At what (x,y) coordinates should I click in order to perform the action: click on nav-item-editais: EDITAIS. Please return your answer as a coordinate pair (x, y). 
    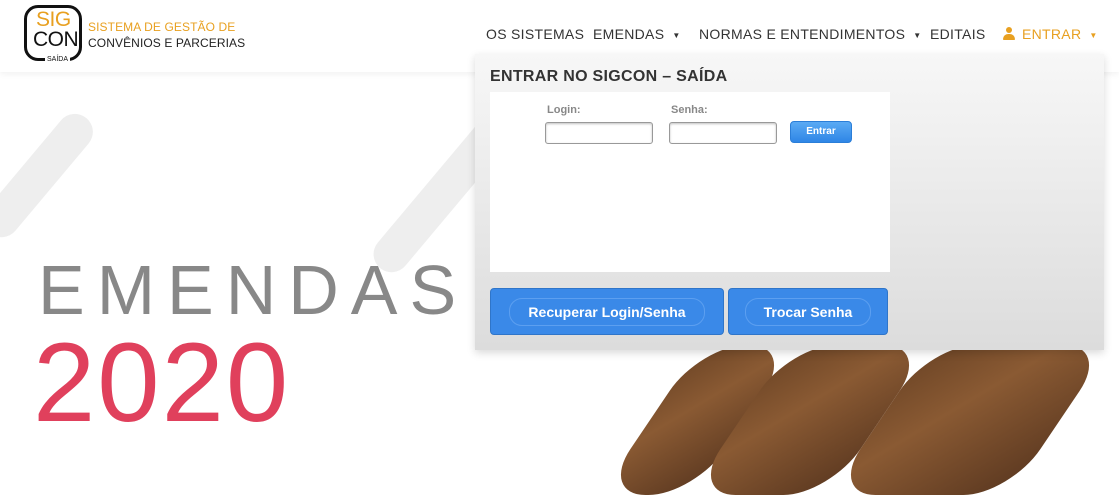
    Looking at the image, I should click on (958, 34).